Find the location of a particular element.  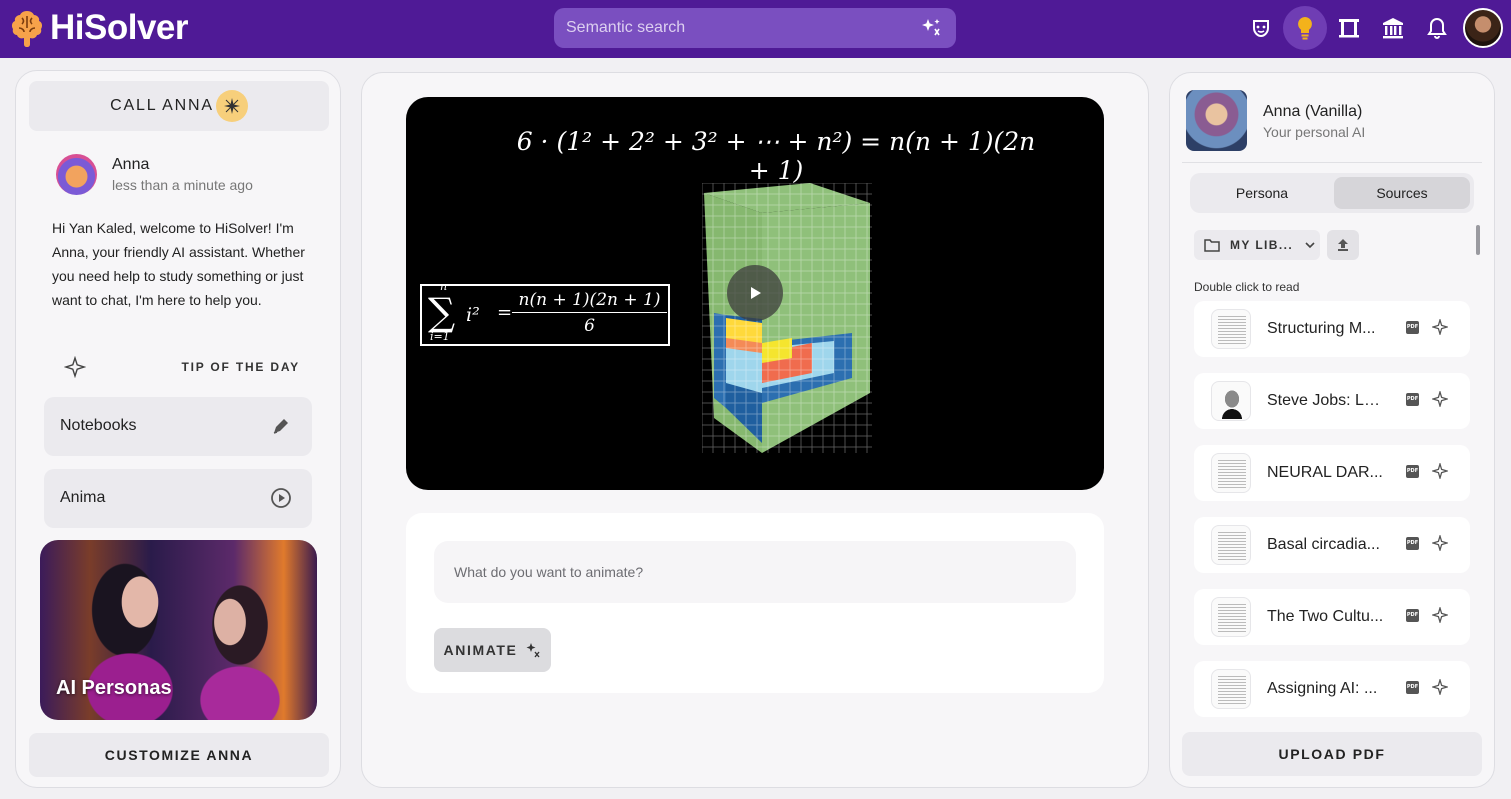

source-item: The Two Cultu... PDF is located at coordinates (1332, 617).